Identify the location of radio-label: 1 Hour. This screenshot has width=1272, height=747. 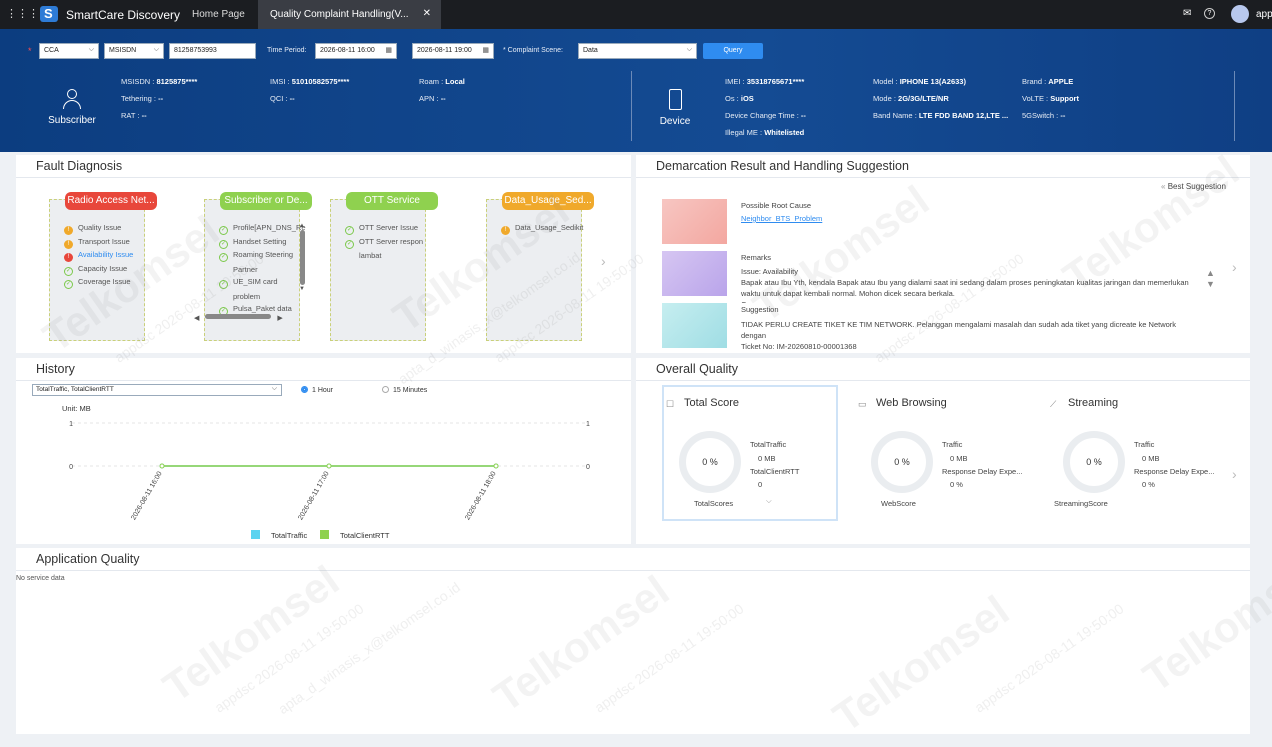
(323, 390).